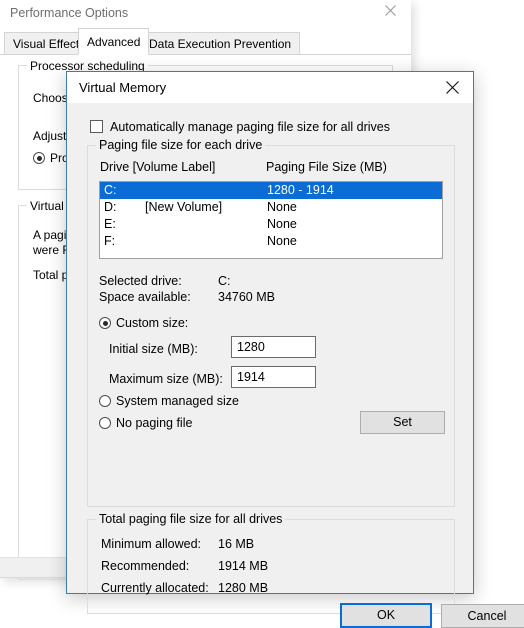 The image size is (524, 628). I want to click on space-available-value: 34760 MB, so click(246, 297).